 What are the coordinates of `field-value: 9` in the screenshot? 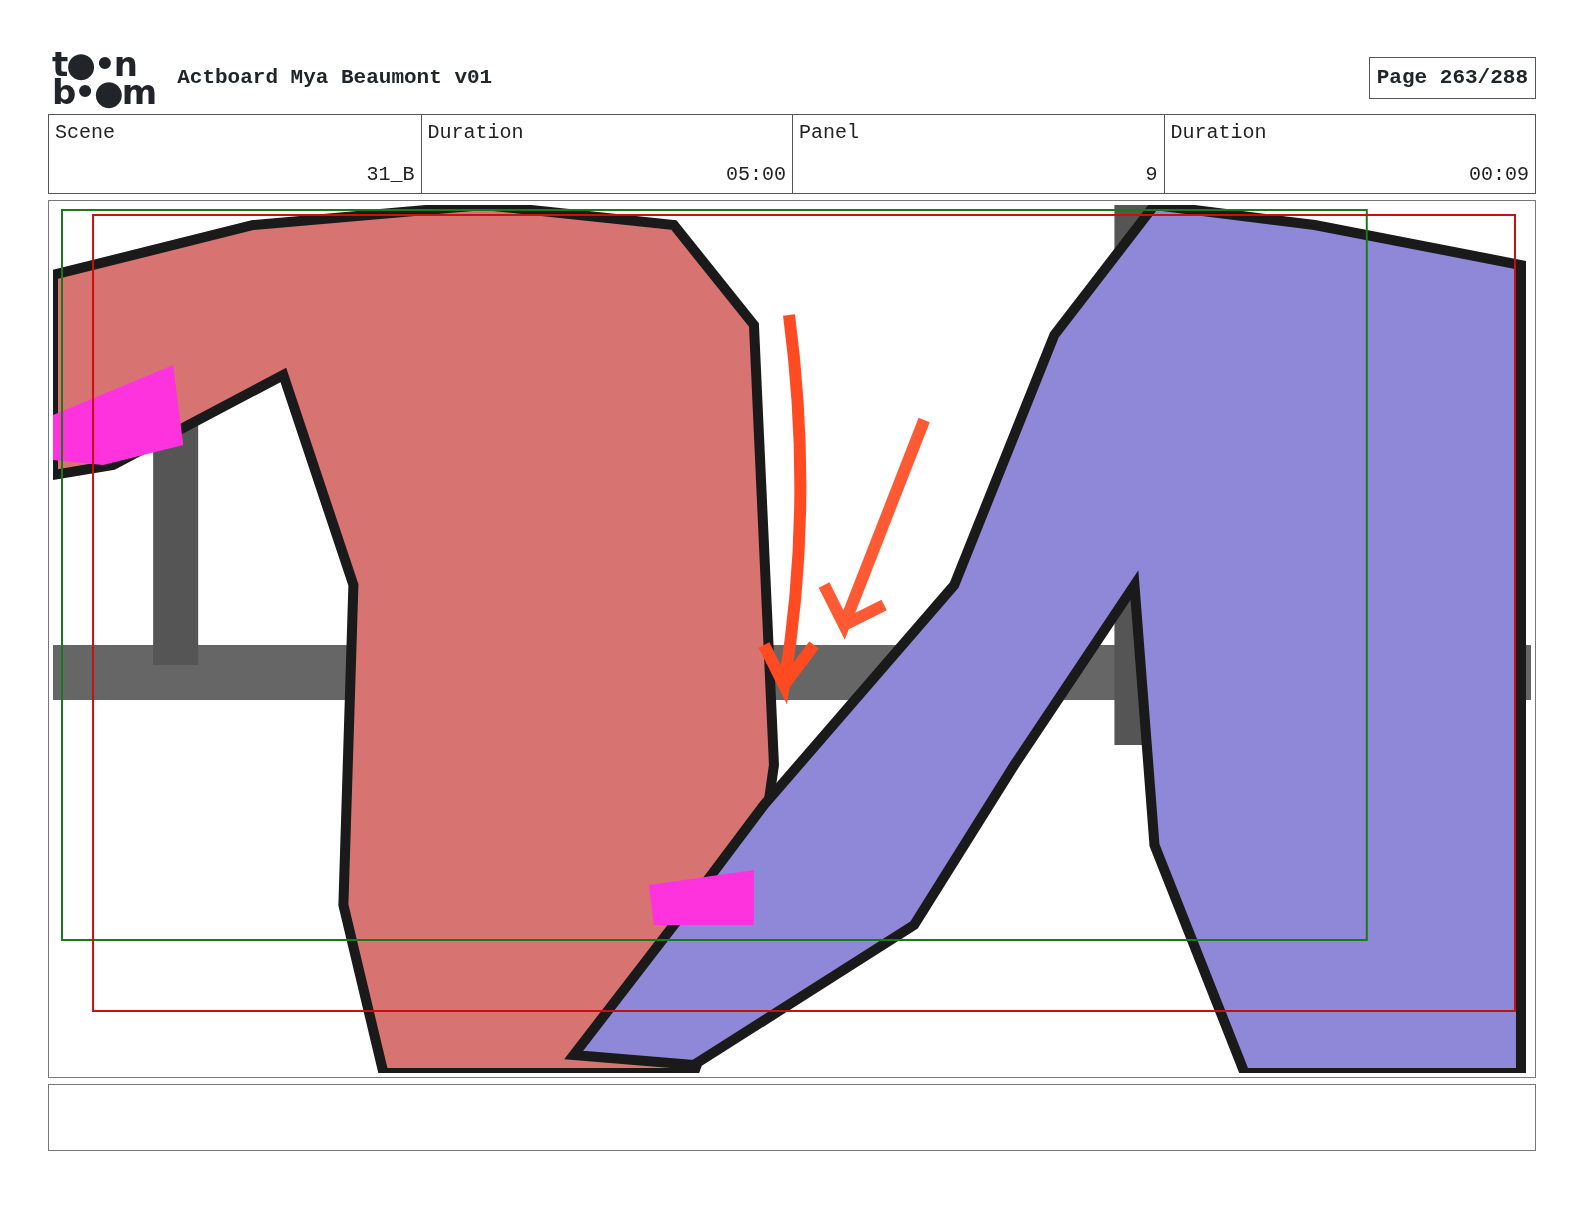 It's located at (1151, 175).